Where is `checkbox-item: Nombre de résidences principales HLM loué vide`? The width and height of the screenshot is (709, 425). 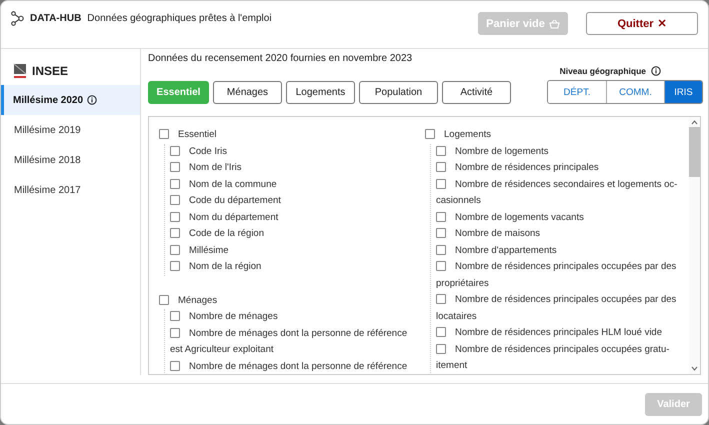 checkbox-item: Nombre de résidences principales HLM loué vide is located at coordinates (562, 333).